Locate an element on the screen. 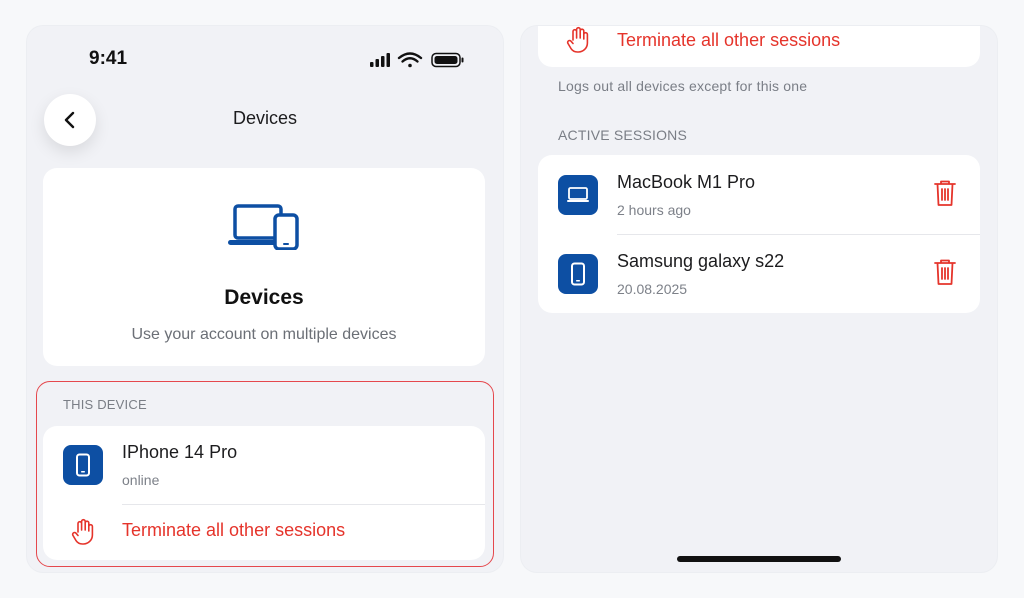 This screenshot has height=598, width=1024. device-status: online is located at coordinates (141, 480).